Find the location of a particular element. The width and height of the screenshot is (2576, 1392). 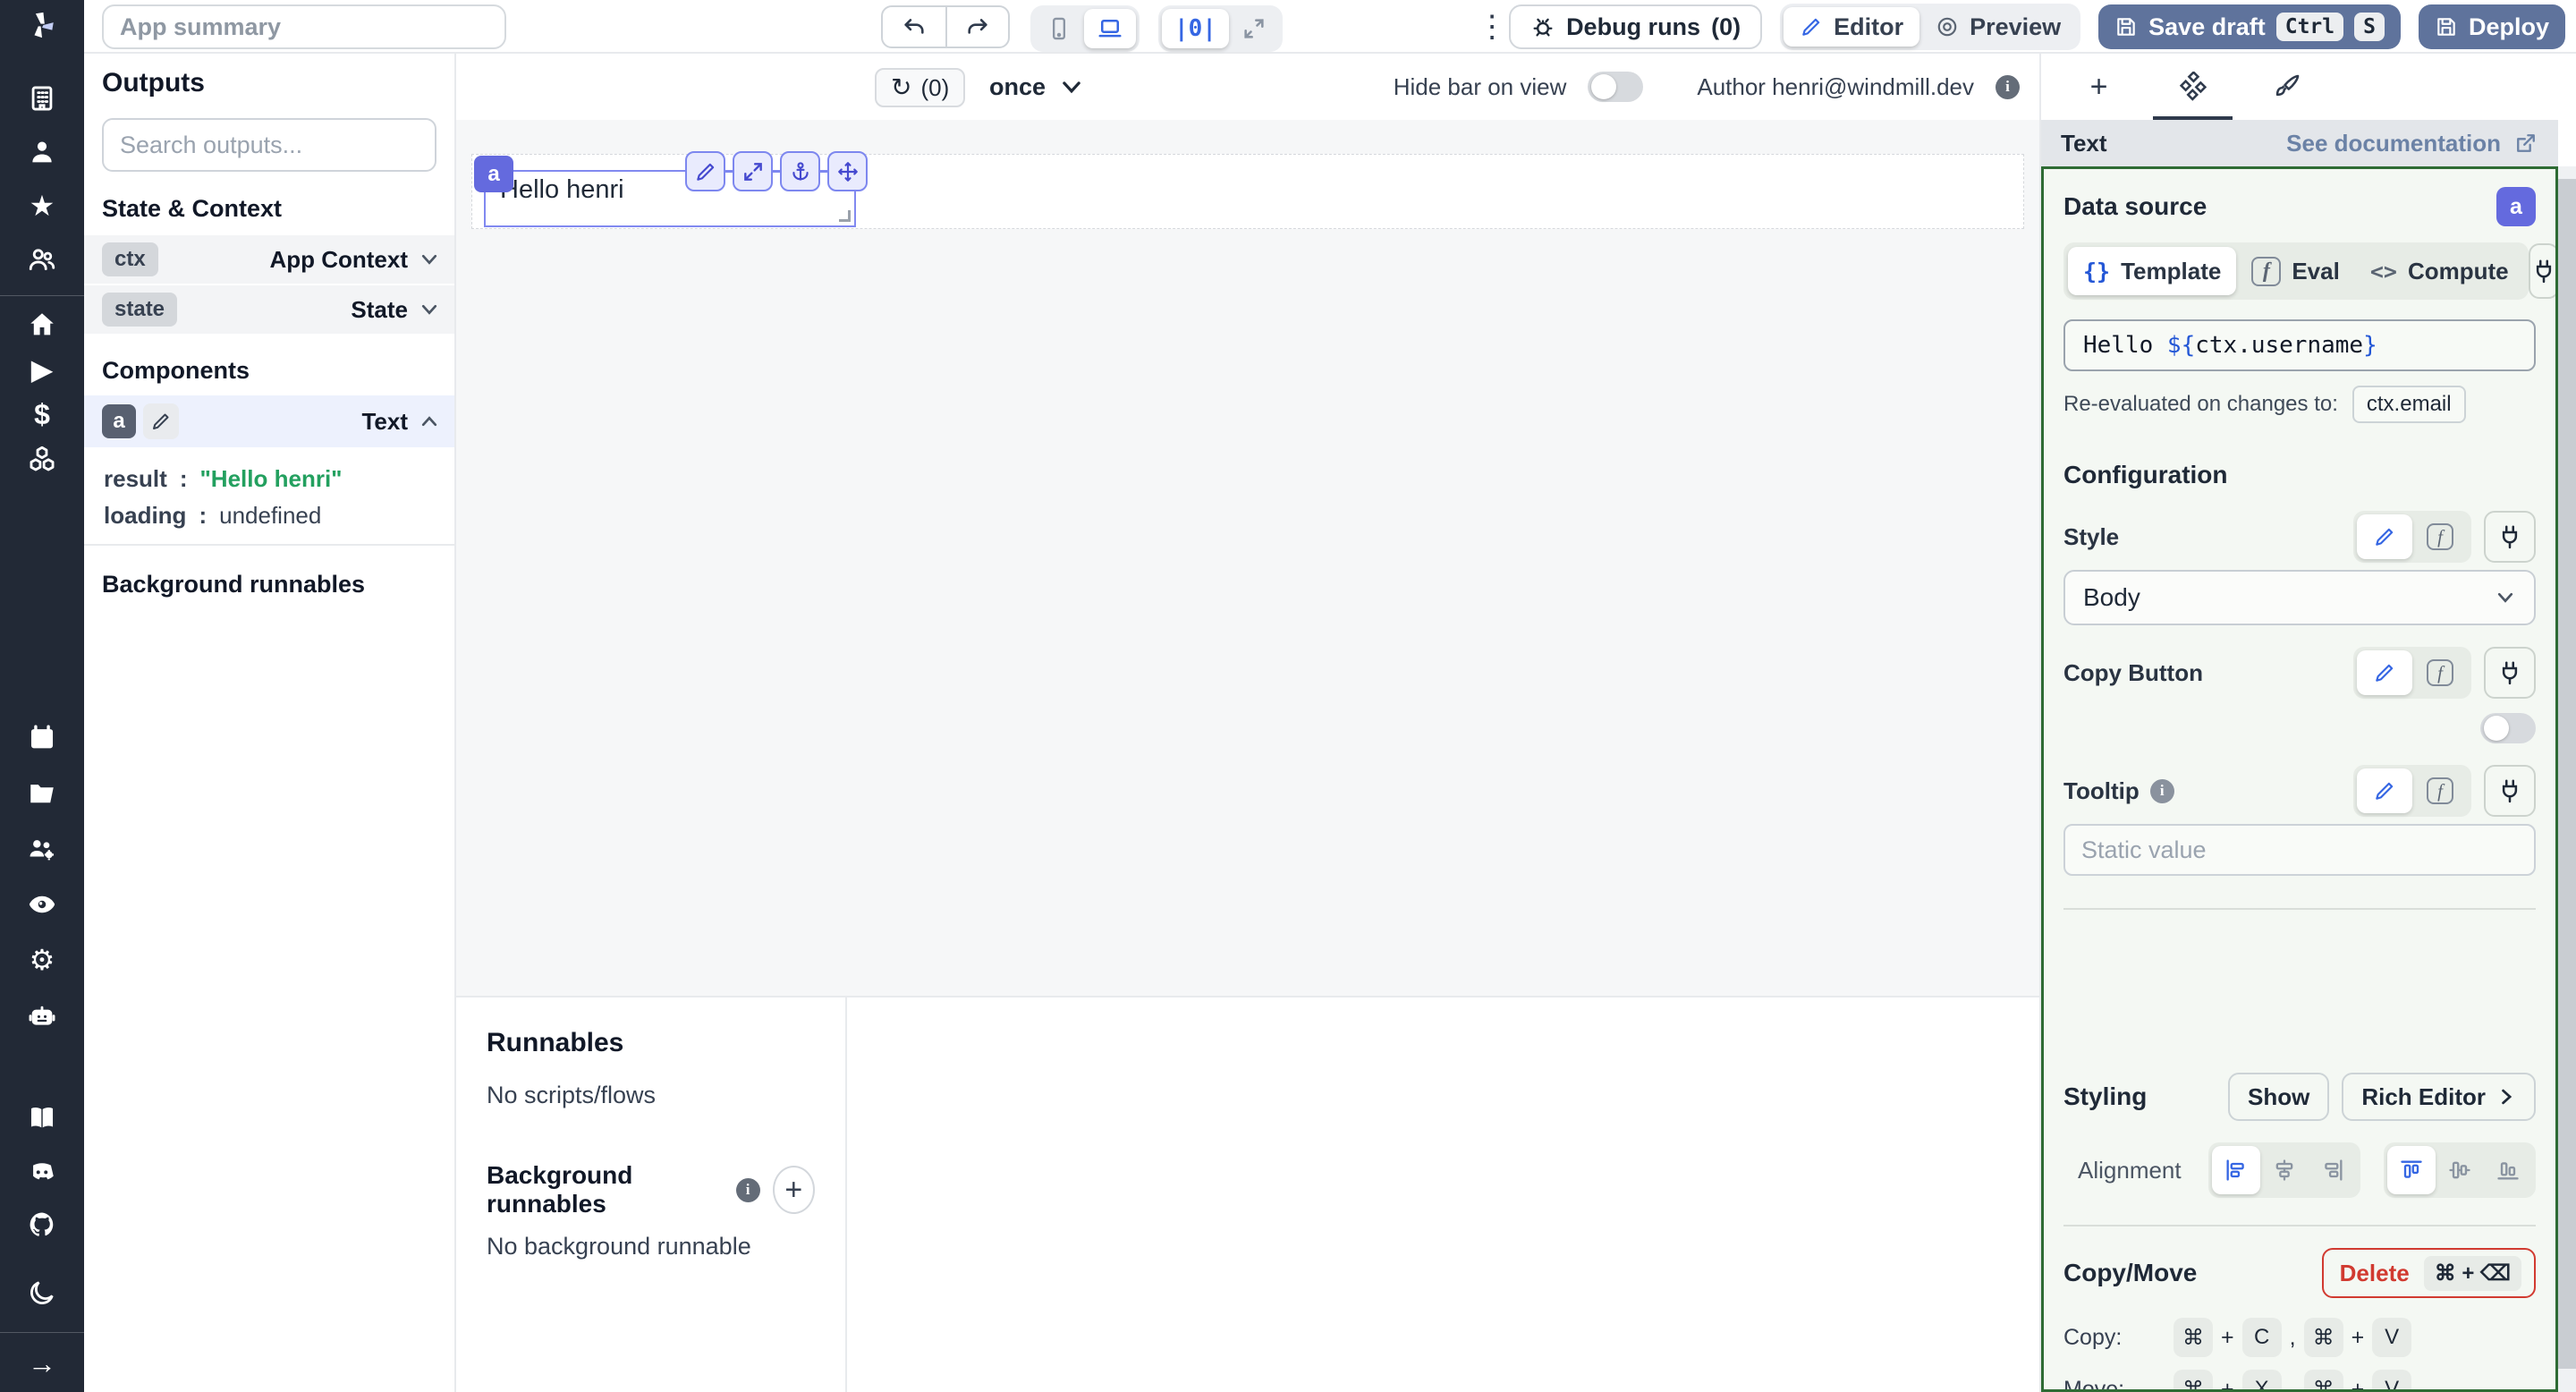

add-background-runnable-button: + is located at coordinates (793, 1190).